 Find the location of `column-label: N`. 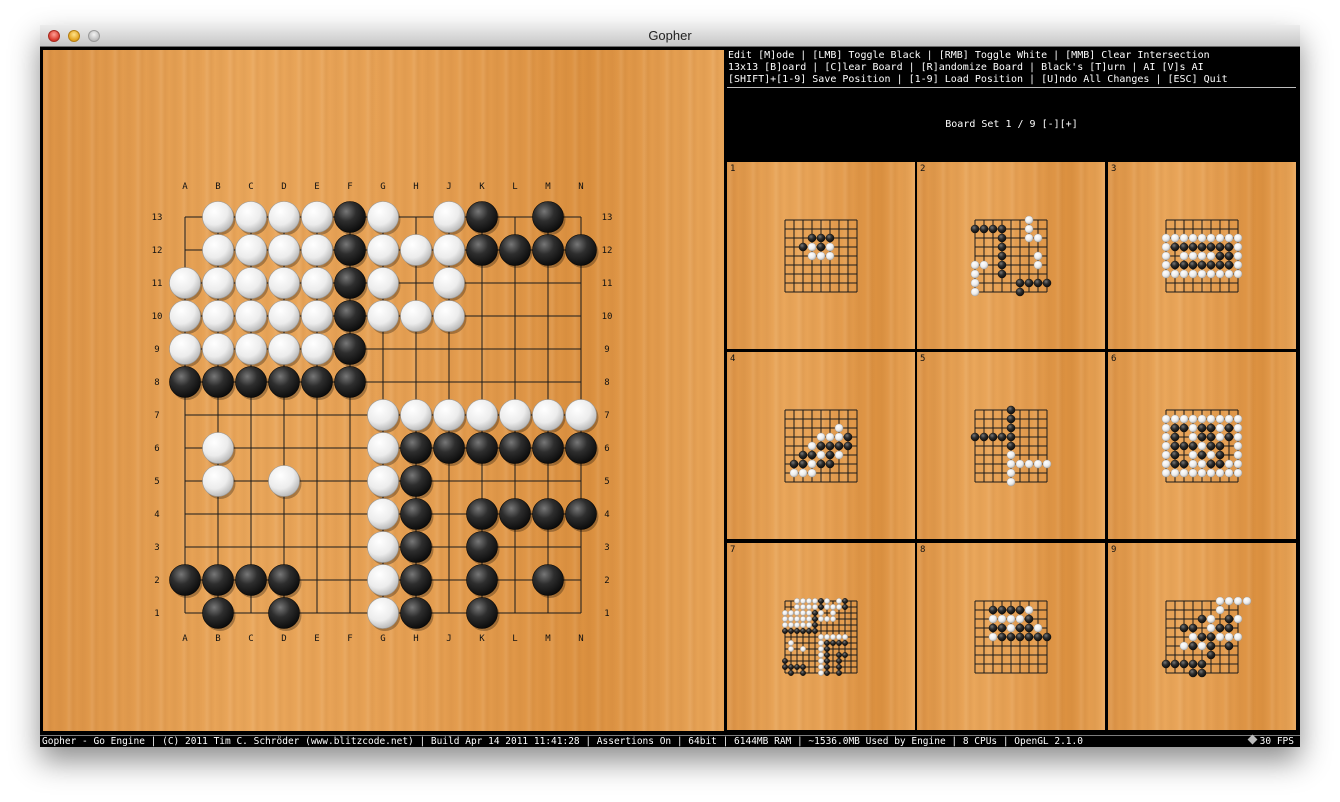

column-label: N is located at coordinates (580, 639).